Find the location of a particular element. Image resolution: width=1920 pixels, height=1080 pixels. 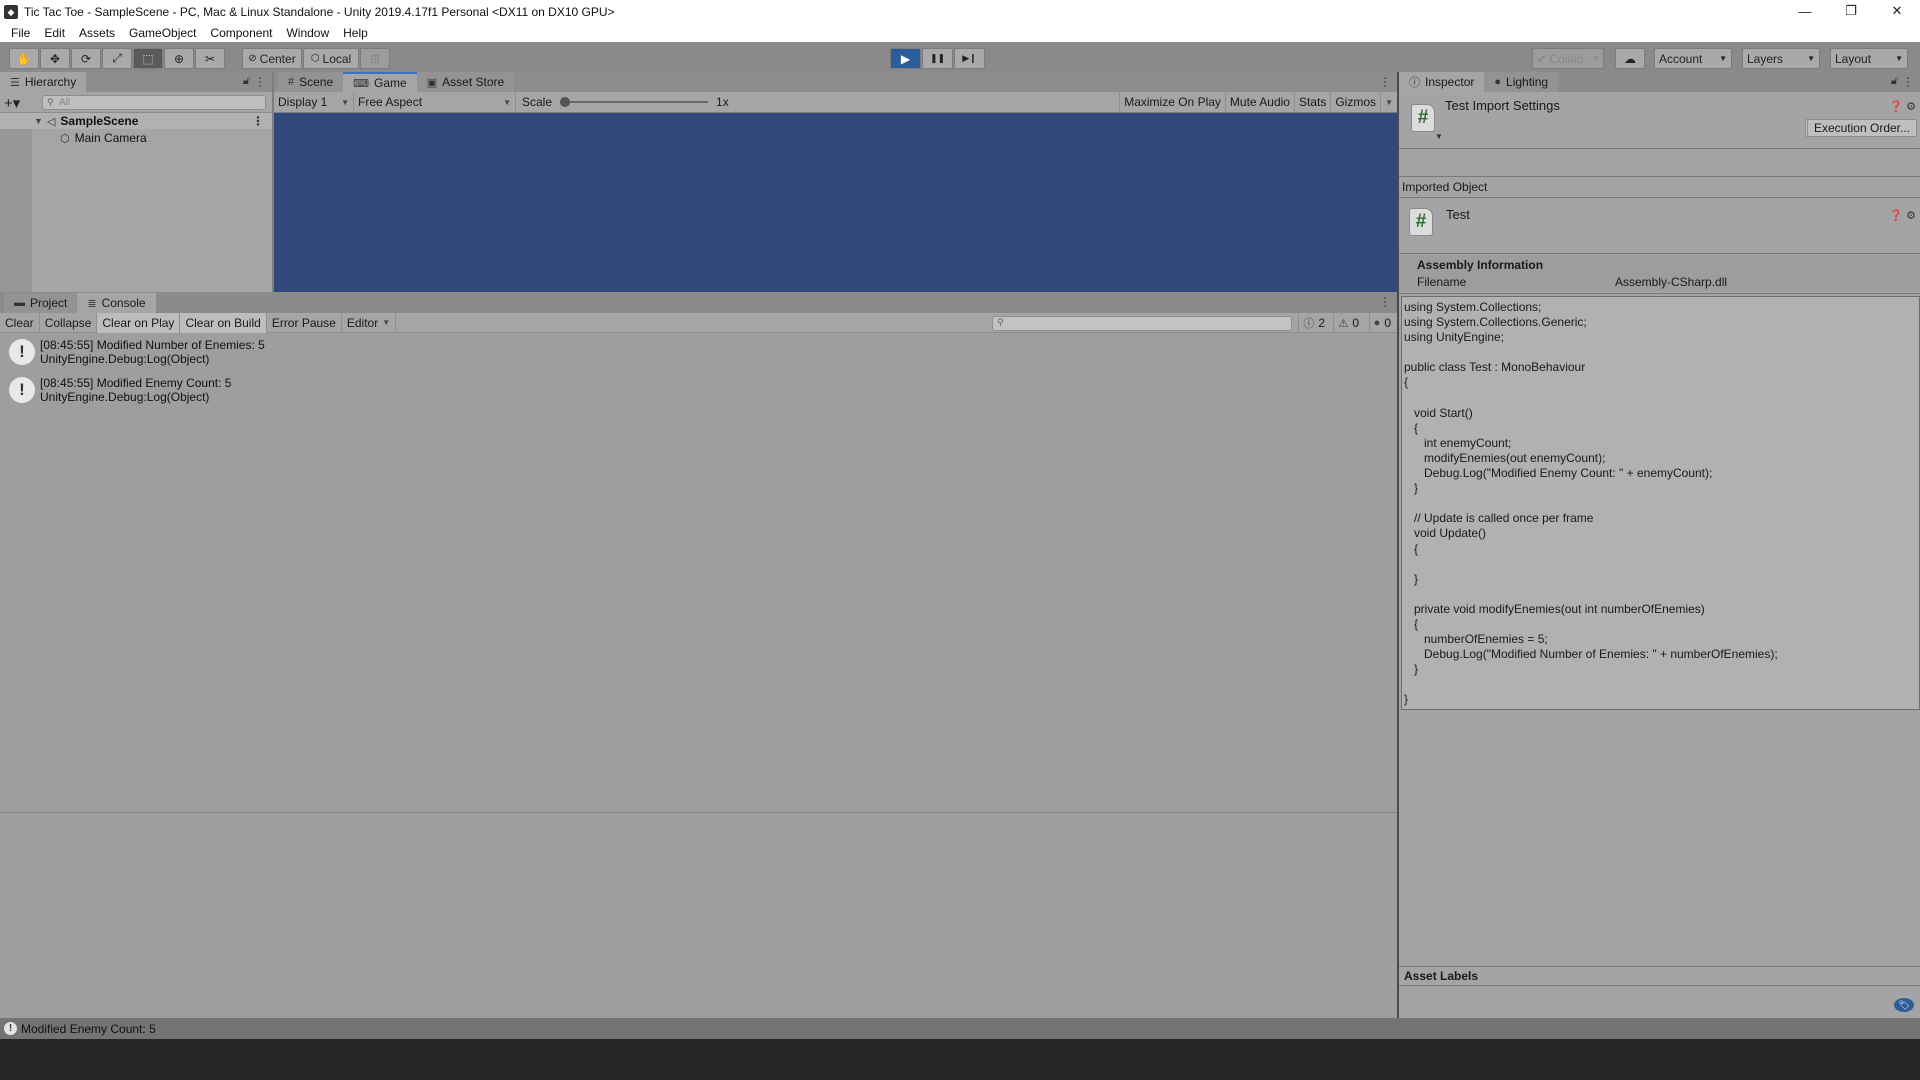

tab-hierarchy: ☰ Hierarchy is located at coordinates (43, 82).